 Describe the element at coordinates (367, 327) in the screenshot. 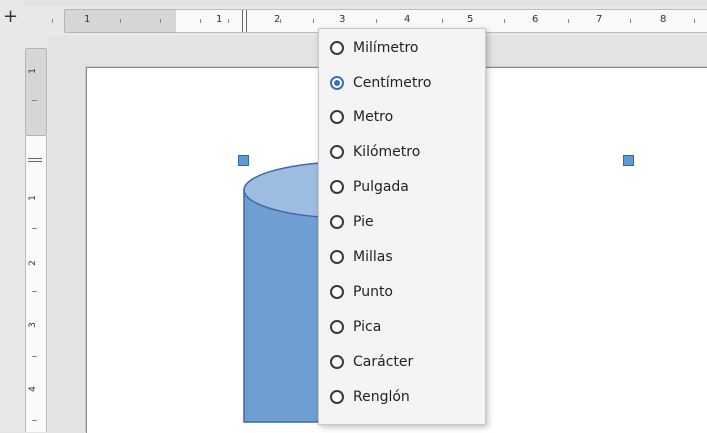

I see `menu-item-label: Pica` at that location.